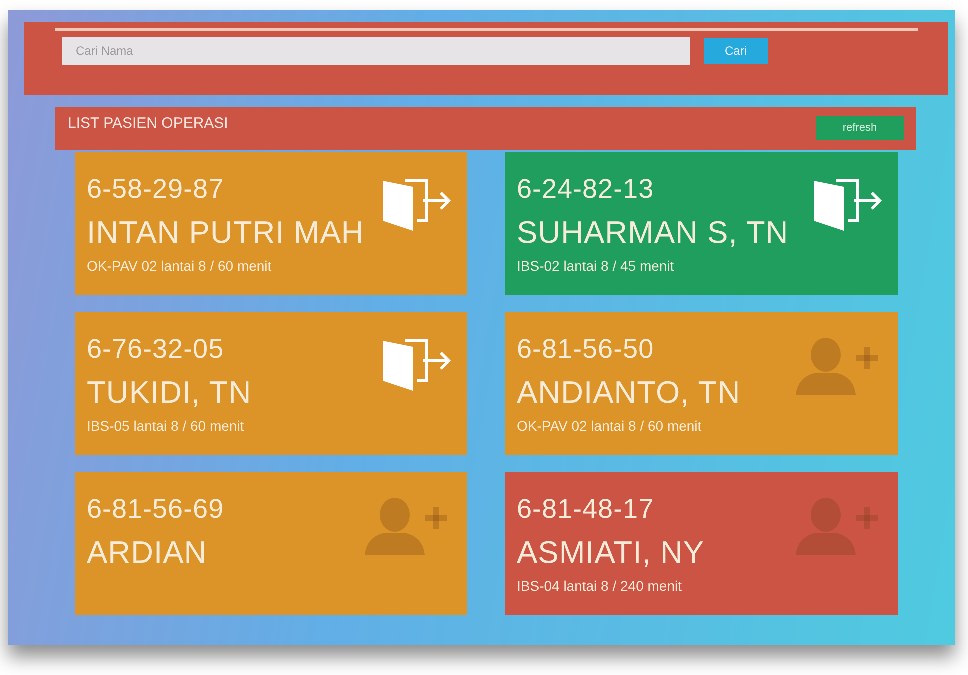  I want to click on list-title: LIST PASIEN OPERASI, so click(148, 123).